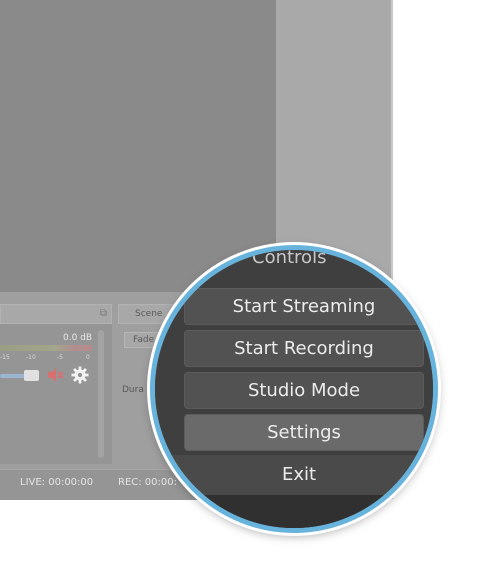  Describe the element at coordinates (57, 482) in the screenshot. I see `live-timer: LIVE: 00:00:00` at that location.